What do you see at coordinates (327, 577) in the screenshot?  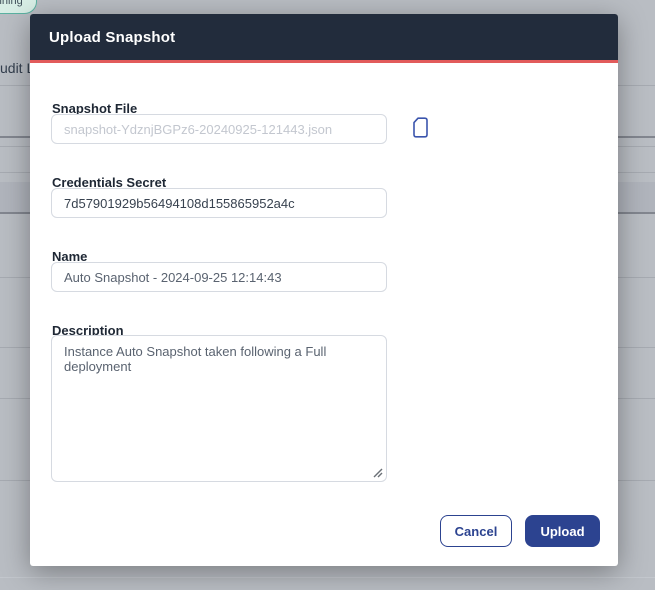 I see `bg-table-row-divider` at bounding box center [327, 577].